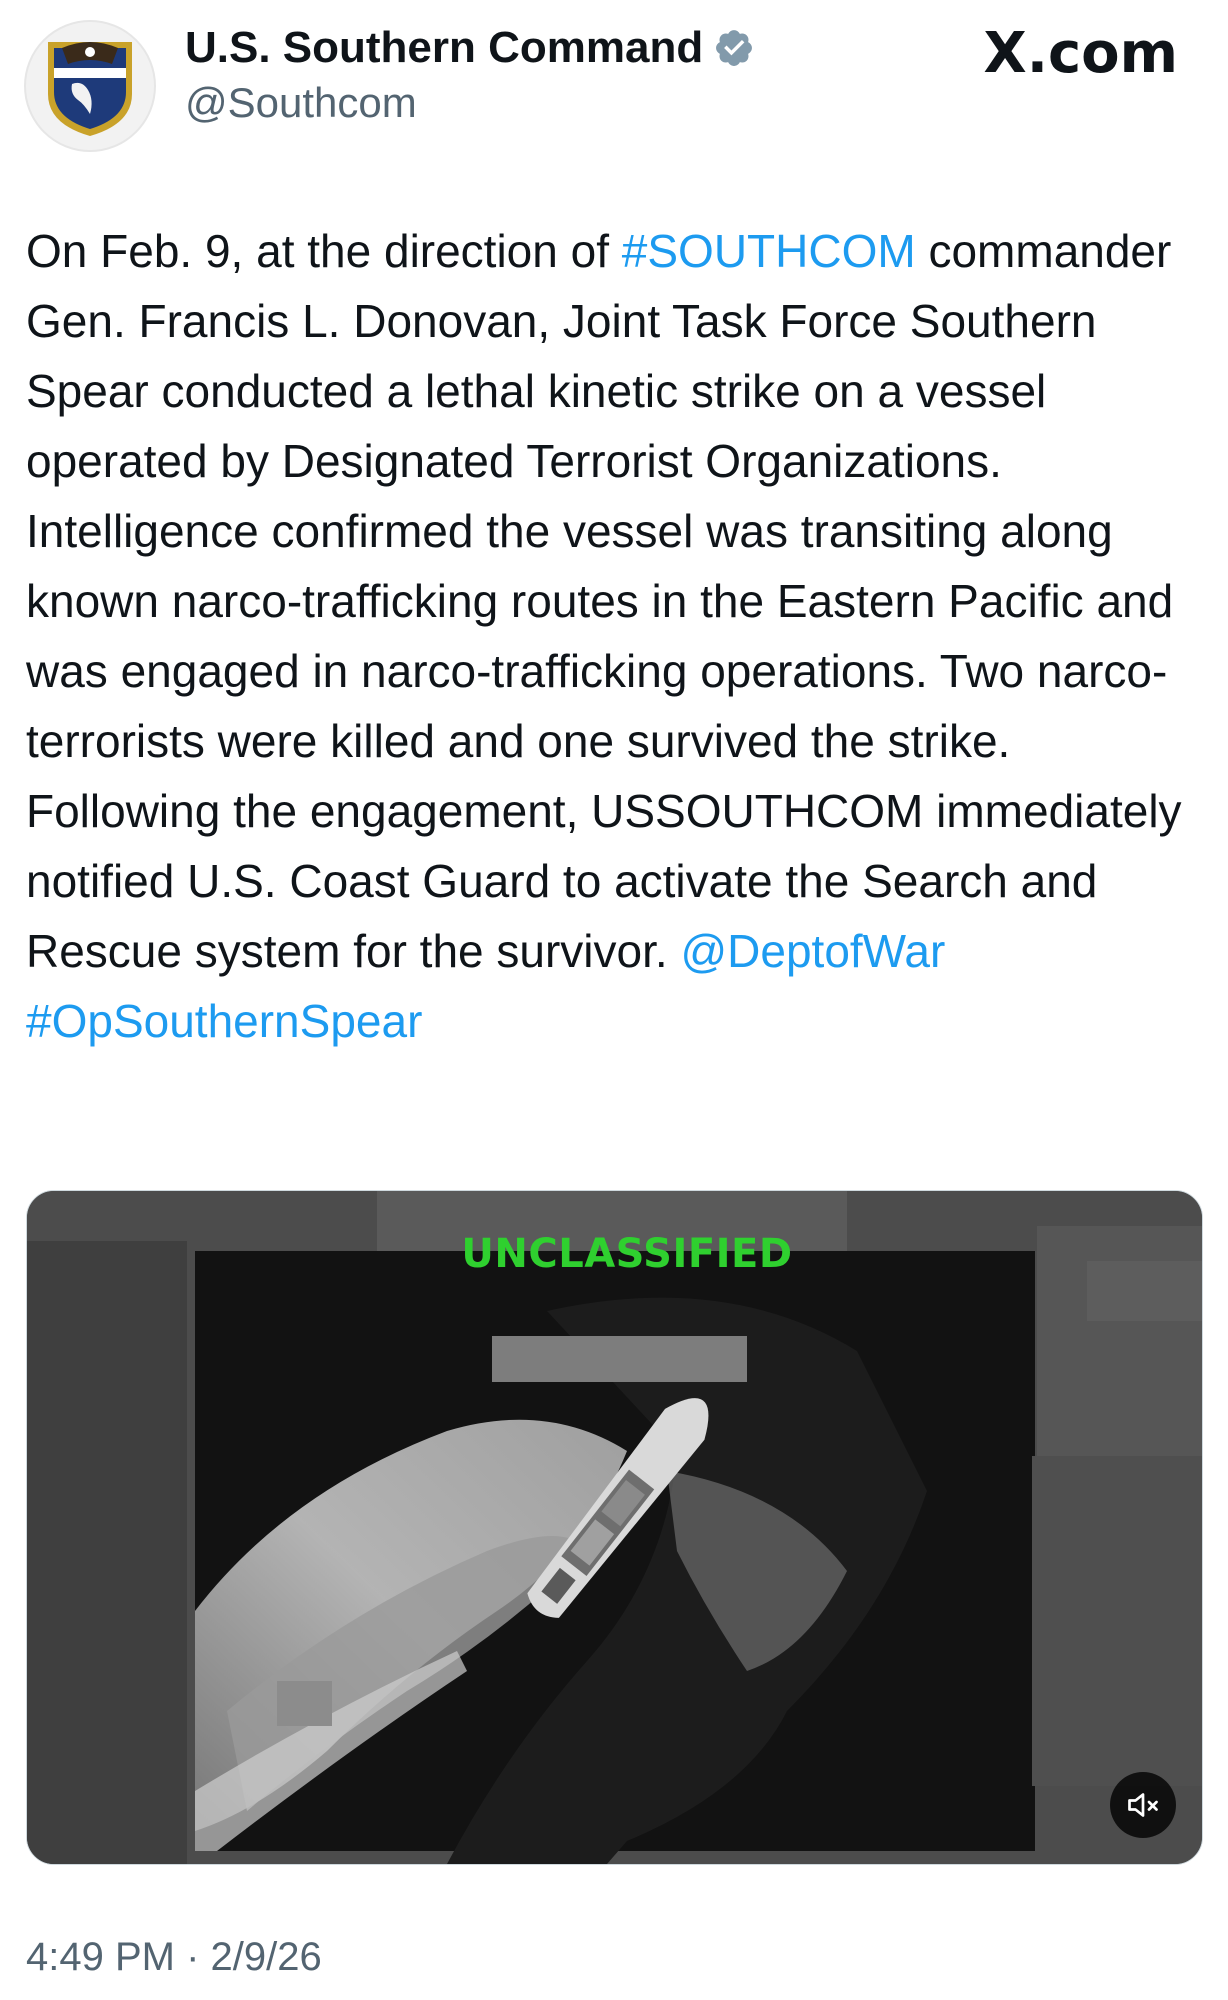 This screenshot has height=2000, width=1228. What do you see at coordinates (769, 251) in the screenshot?
I see `hashtag-southcom-link: #SOUTHCOM` at bounding box center [769, 251].